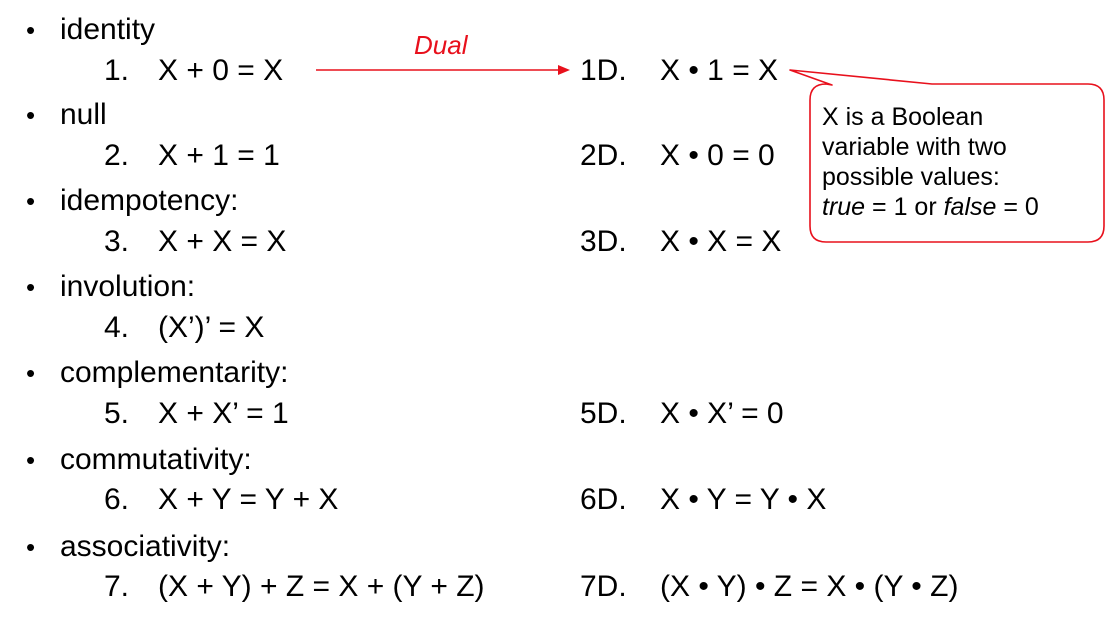  What do you see at coordinates (911, 177) in the screenshot?
I see `callout-line-3: possible values:` at bounding box center [911, 177].